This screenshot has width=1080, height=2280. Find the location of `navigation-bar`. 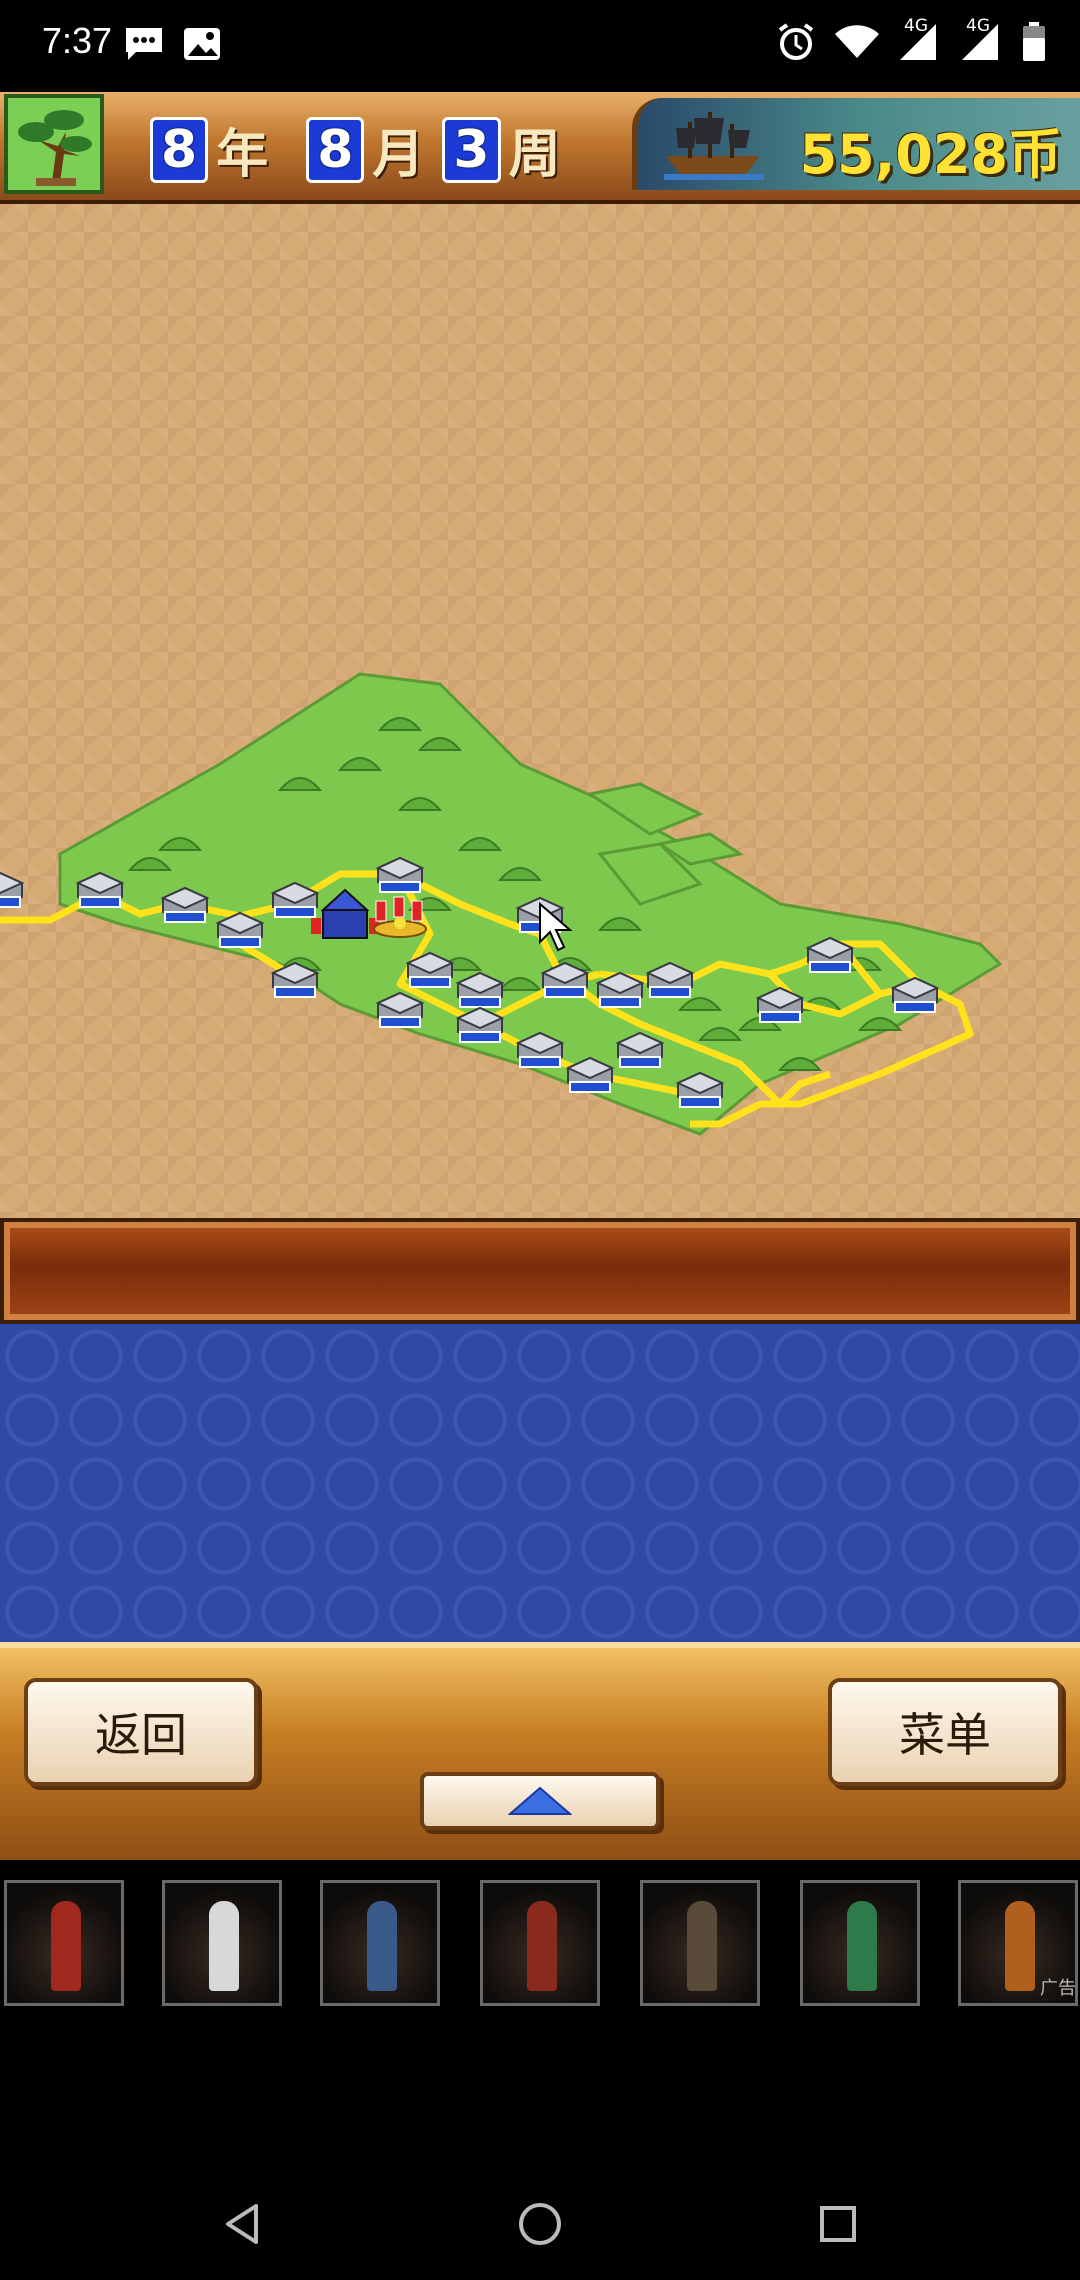

navigation-bar is located at coordinates (540, 2224).